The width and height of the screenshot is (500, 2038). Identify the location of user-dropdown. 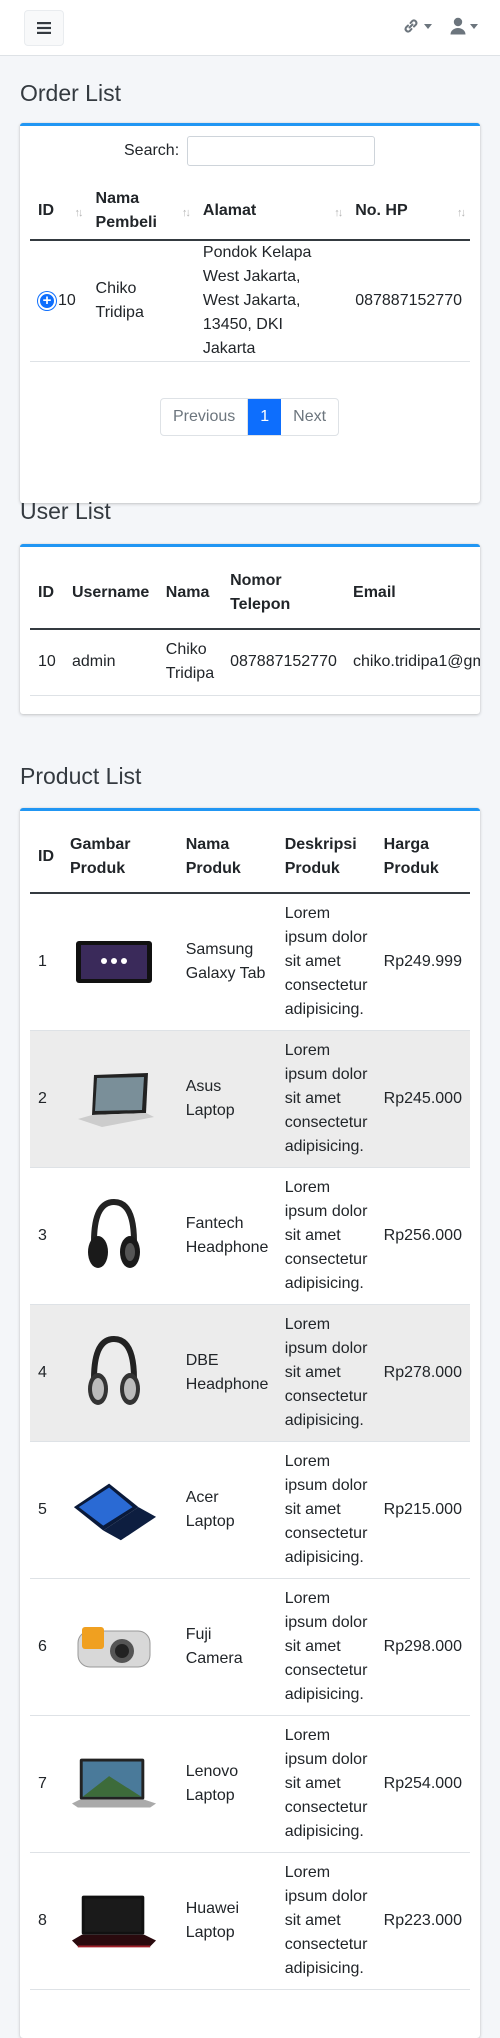
(464, 26).